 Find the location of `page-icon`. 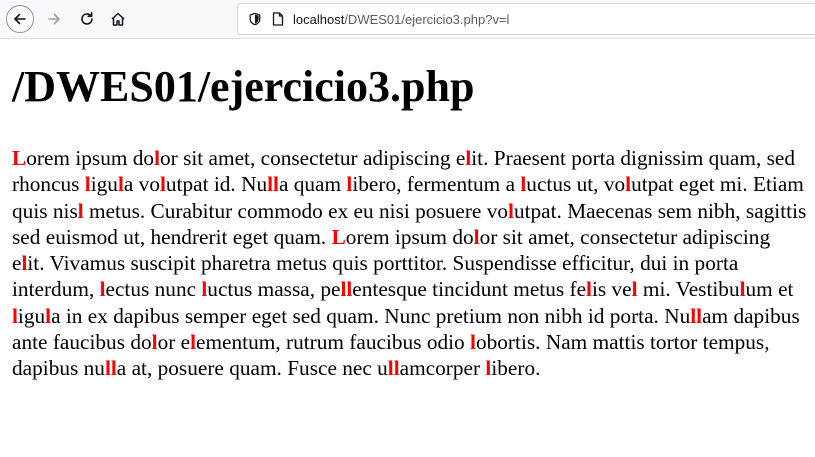

page-icon is located at coordinates (278, 19).